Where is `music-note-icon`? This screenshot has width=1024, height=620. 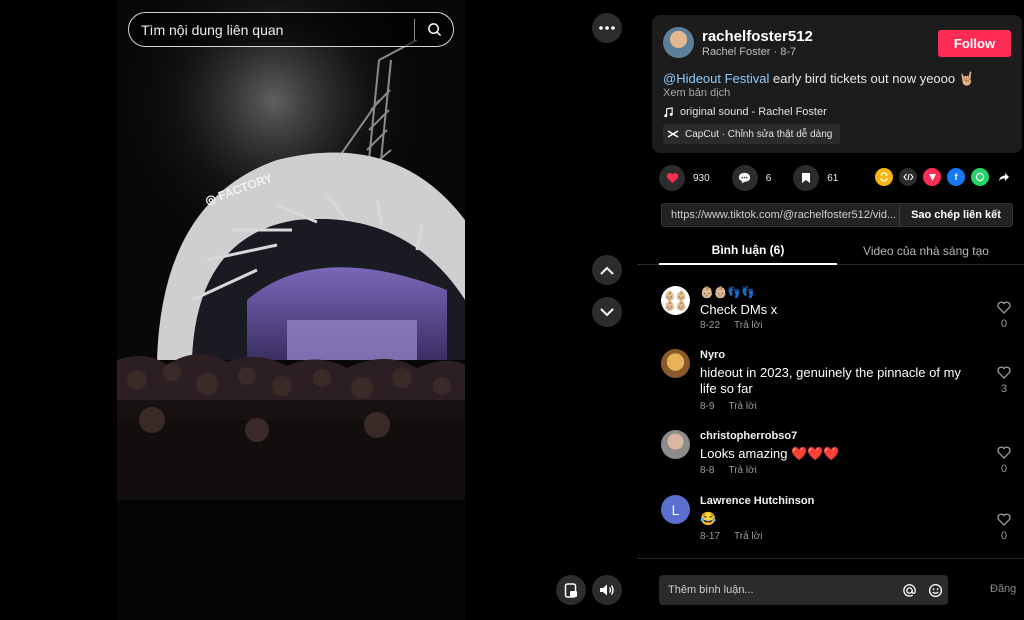 music-note-icon is located at coordinates (668, 111).